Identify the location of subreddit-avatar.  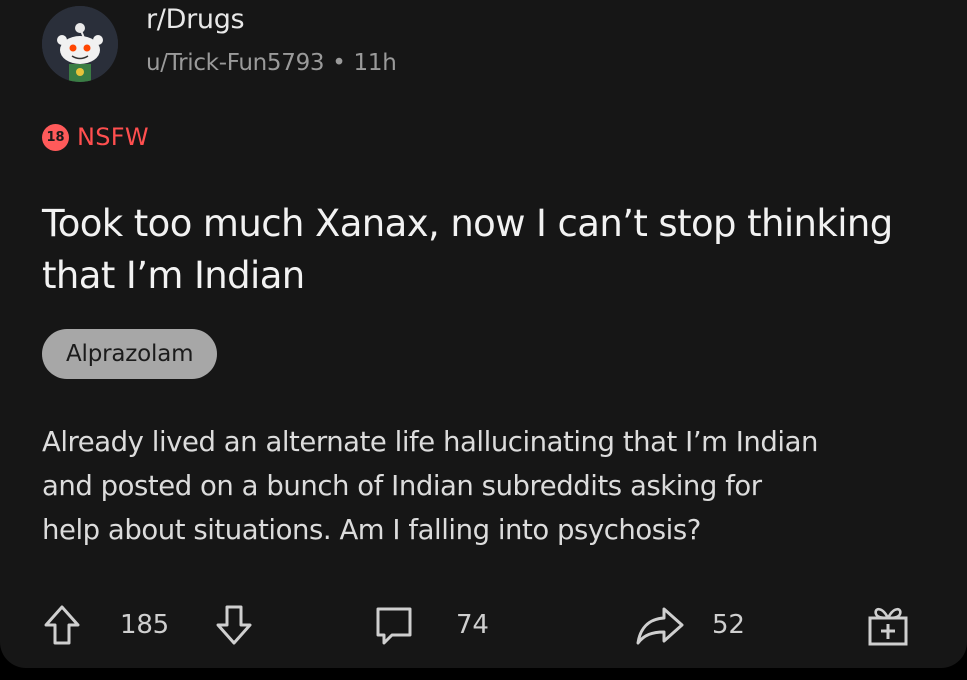
(80, 44).